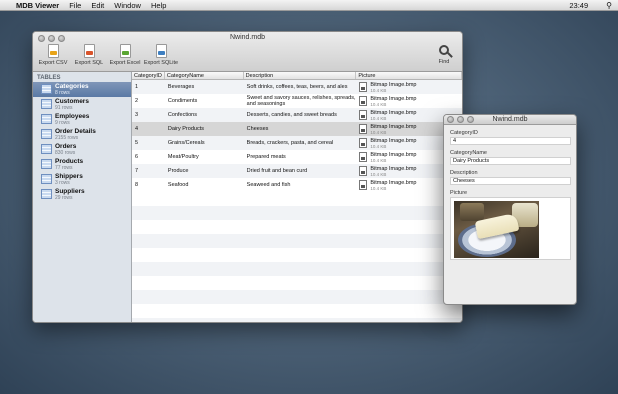 This screenshot has height=394, width=618. Describe the element at coordinates (82, 149) in the screenshot. I see `sidebar-item-orders: Orders 830 rows` at that location.